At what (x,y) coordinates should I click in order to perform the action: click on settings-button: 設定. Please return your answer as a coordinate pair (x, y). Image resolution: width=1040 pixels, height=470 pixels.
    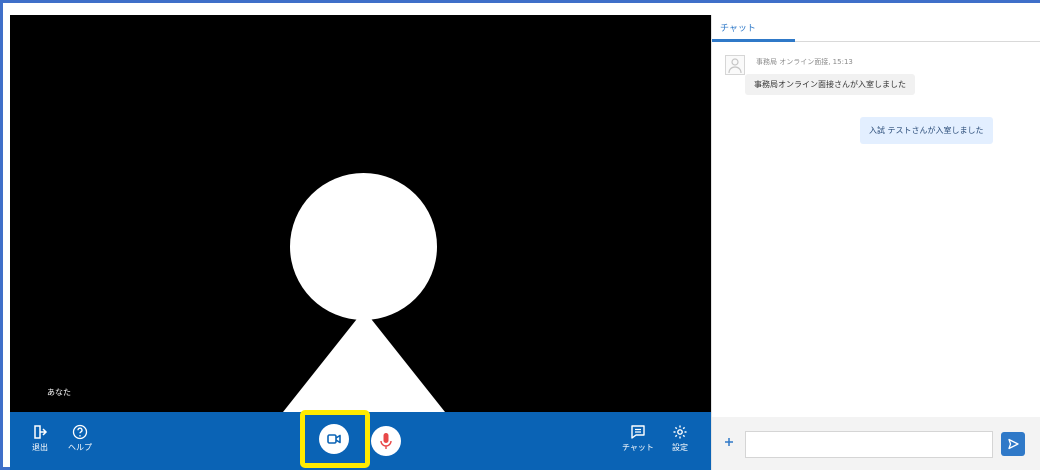
    Looking at the image, I should click on (680, 438).